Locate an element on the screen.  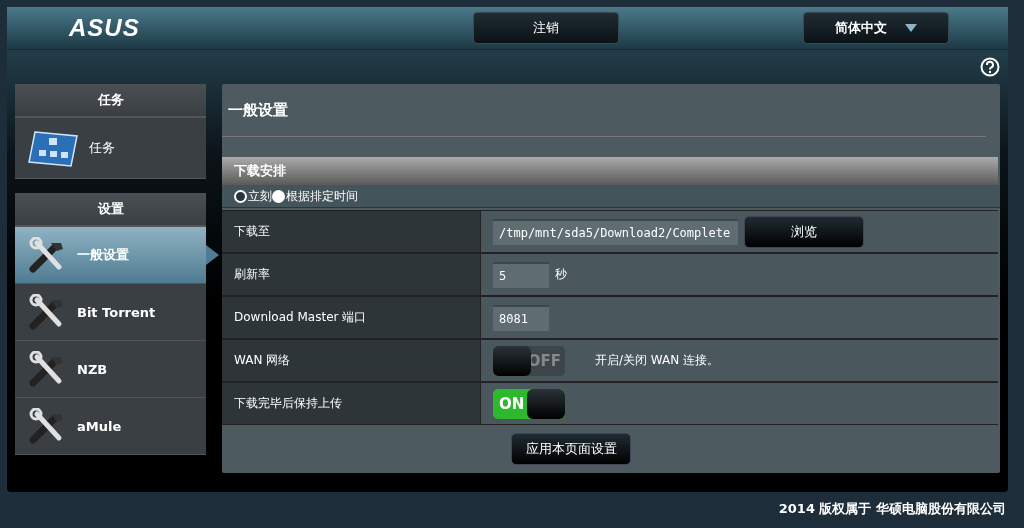
setting-note: 开启/关闭 WAN 连接。 is located at coordinates (657, 360).